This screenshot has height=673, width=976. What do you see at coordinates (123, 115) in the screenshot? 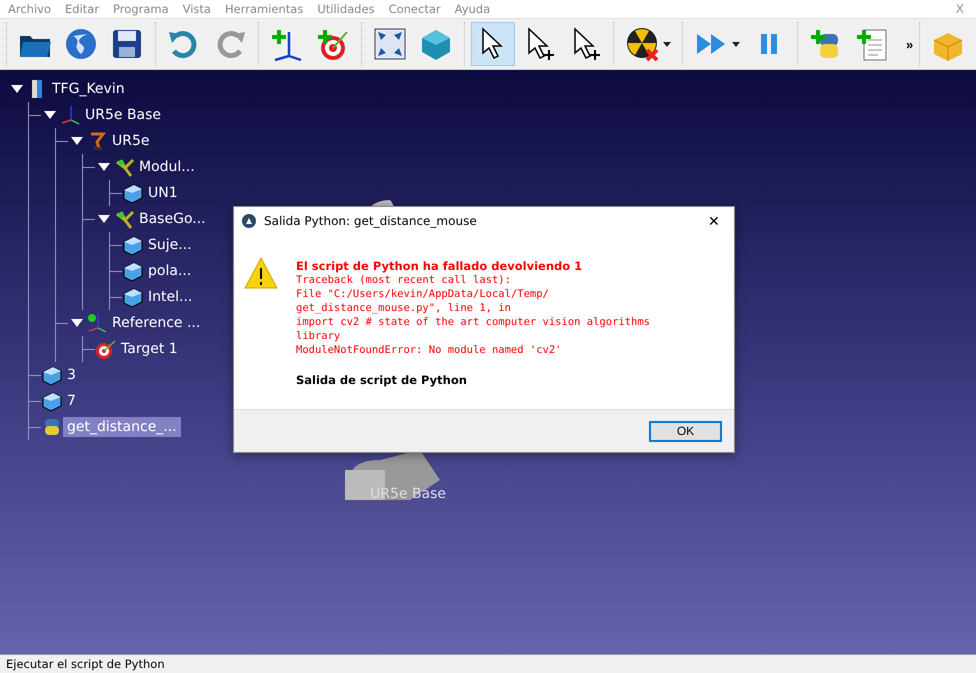
I see `tree-item: UR5e Base` at bounding box center [123, 115].